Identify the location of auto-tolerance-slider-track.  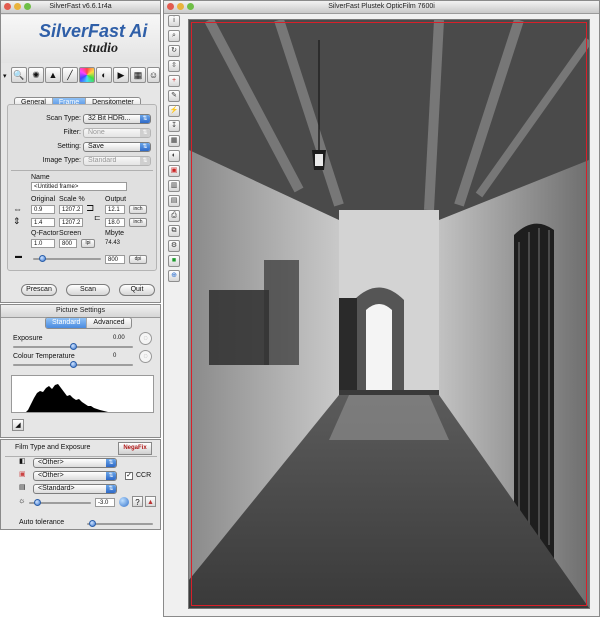
(120, 524).